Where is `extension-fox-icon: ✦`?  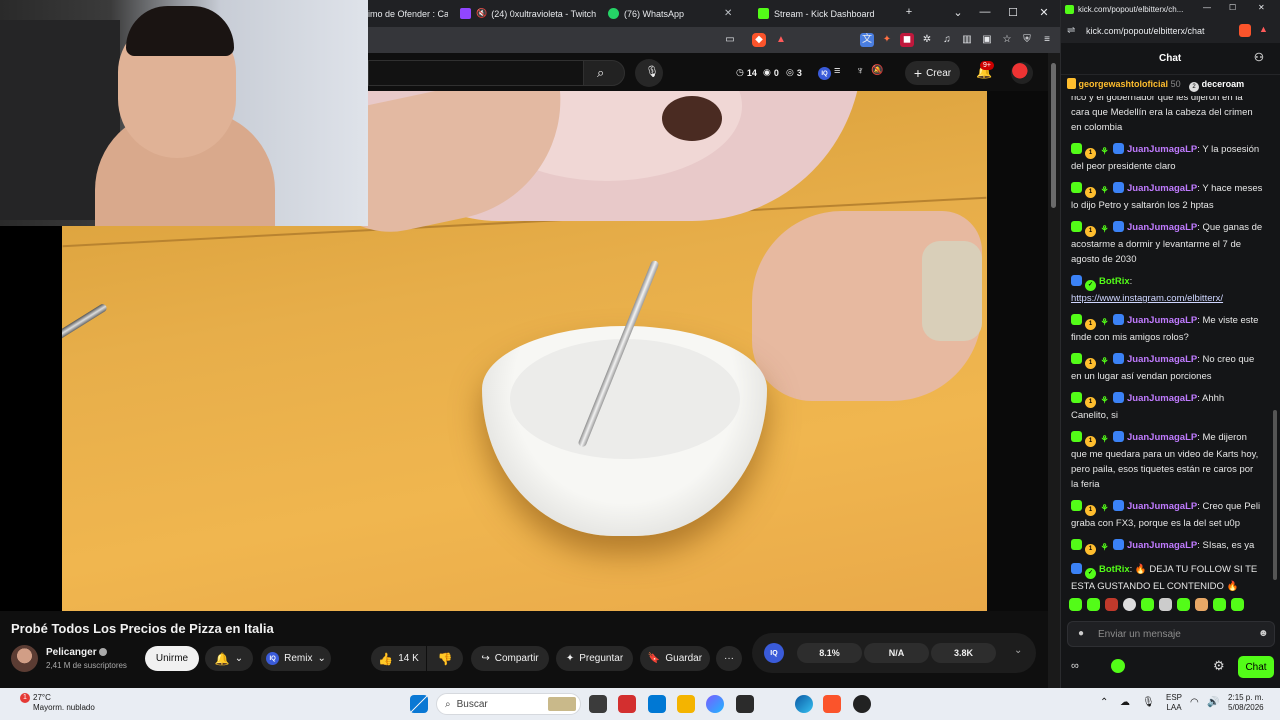 extension-fox-icon: ✦ is located at coordinates (887, 40).